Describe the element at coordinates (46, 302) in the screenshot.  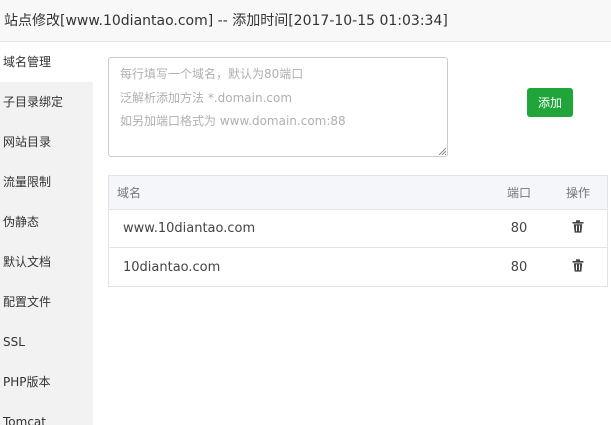
I see `sidebar-item-config-file: 配置文件` at that location.